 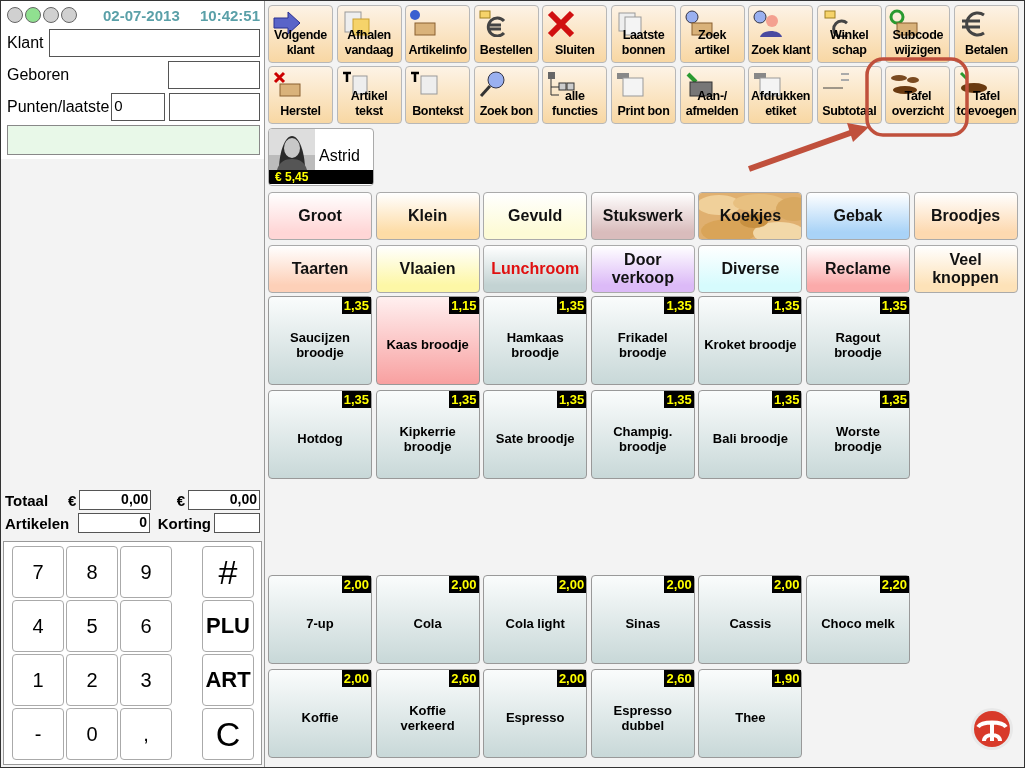 What do you see at coordinates (857, 619) in the screenshot?
I see `product-button: 2,20 Choco melk` at bounding box center [857, 619].